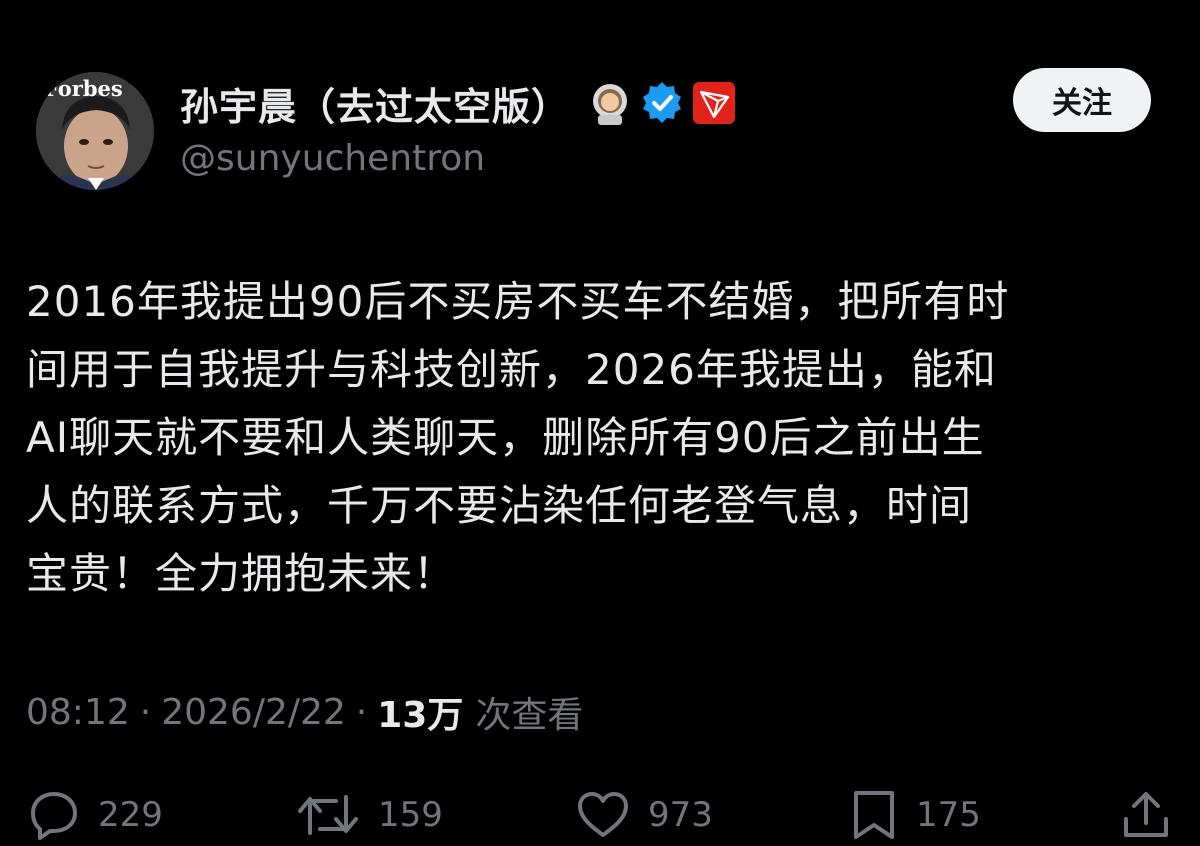 The width and height of the screenshot is (1200, 846). I want to click on tron-logo-icon, so click(714, 103).